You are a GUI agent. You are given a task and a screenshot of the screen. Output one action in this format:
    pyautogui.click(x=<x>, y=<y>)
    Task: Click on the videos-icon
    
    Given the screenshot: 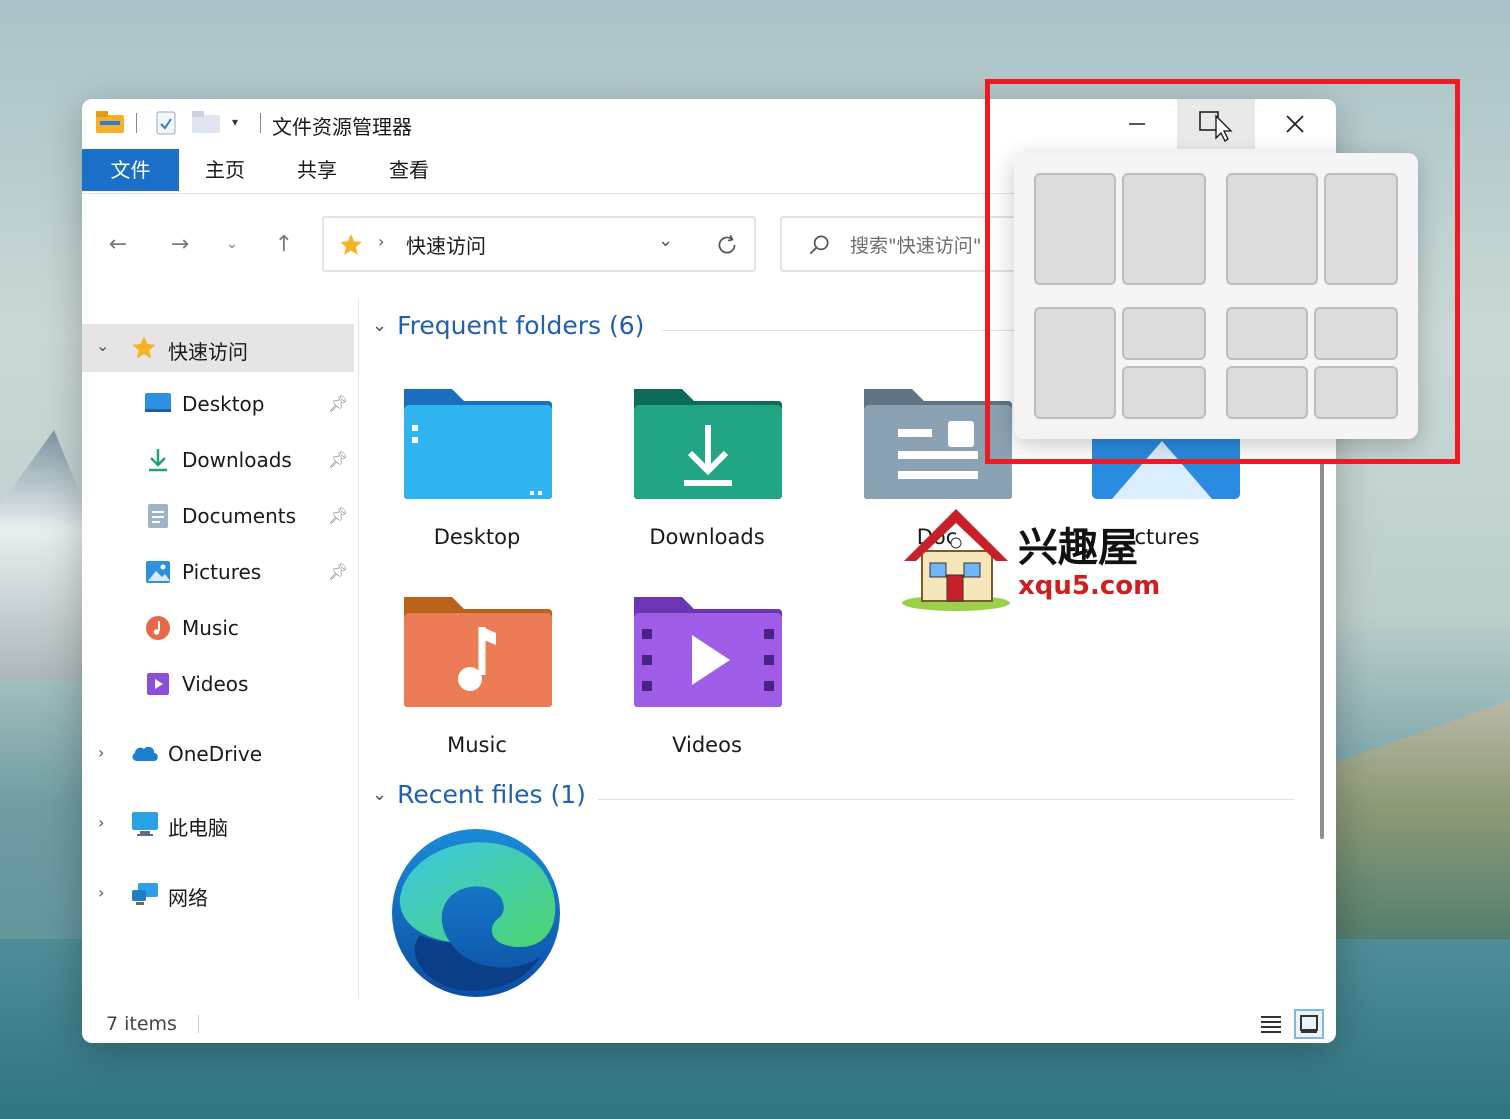 What is the action you would take?
    pyautogui.click(x=158, y=684)
    